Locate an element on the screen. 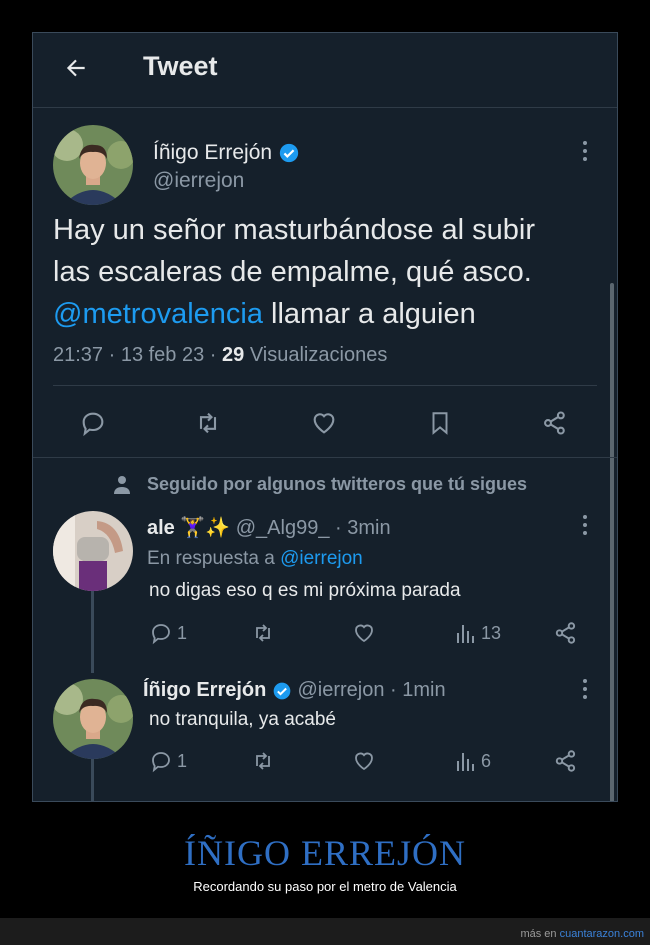  caption-title: ÍÑIGO ERREJÓN is located at coordinates (325, 853).